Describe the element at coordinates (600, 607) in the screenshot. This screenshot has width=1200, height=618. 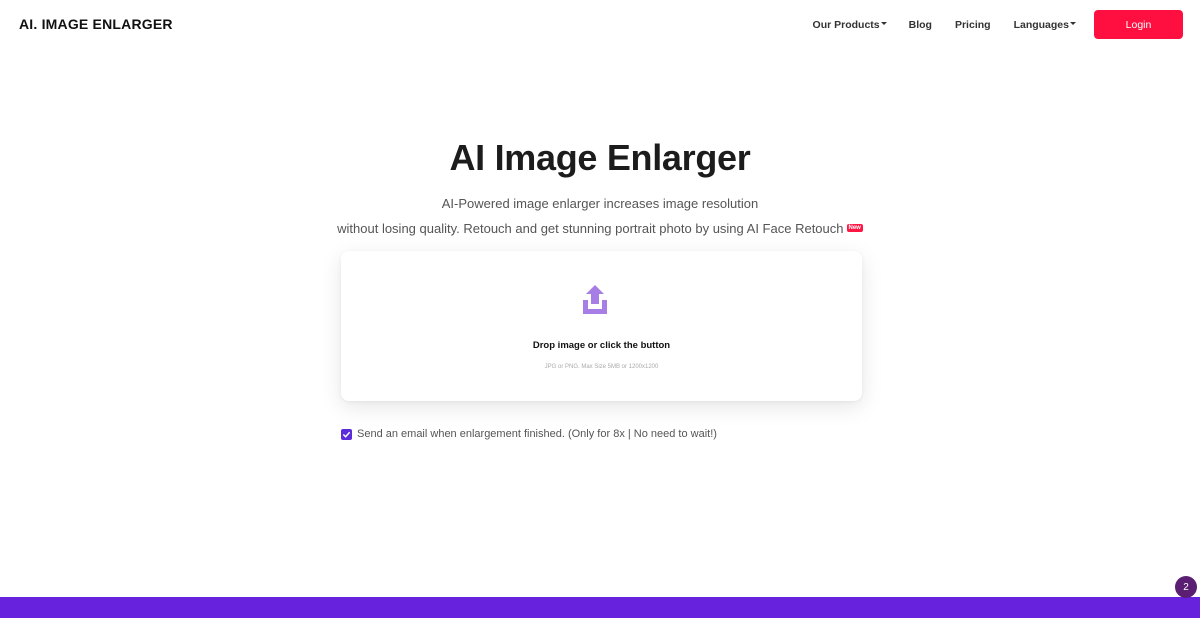
I see `footer-band` at that location.